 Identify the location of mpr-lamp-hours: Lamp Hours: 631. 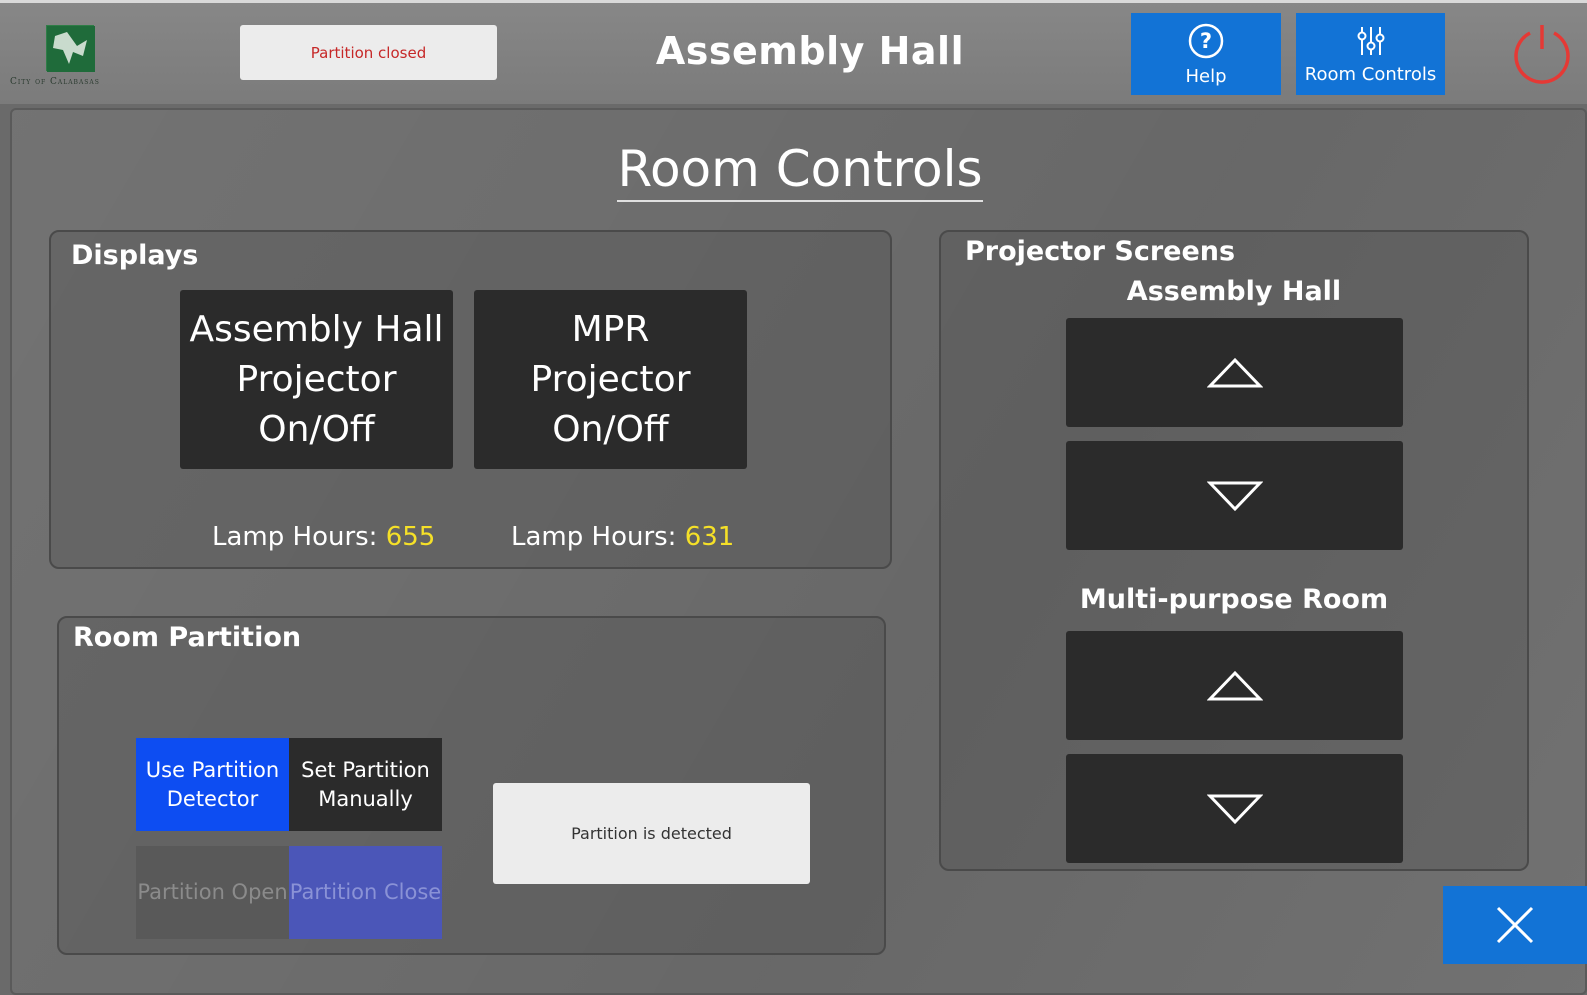
(622, 537).